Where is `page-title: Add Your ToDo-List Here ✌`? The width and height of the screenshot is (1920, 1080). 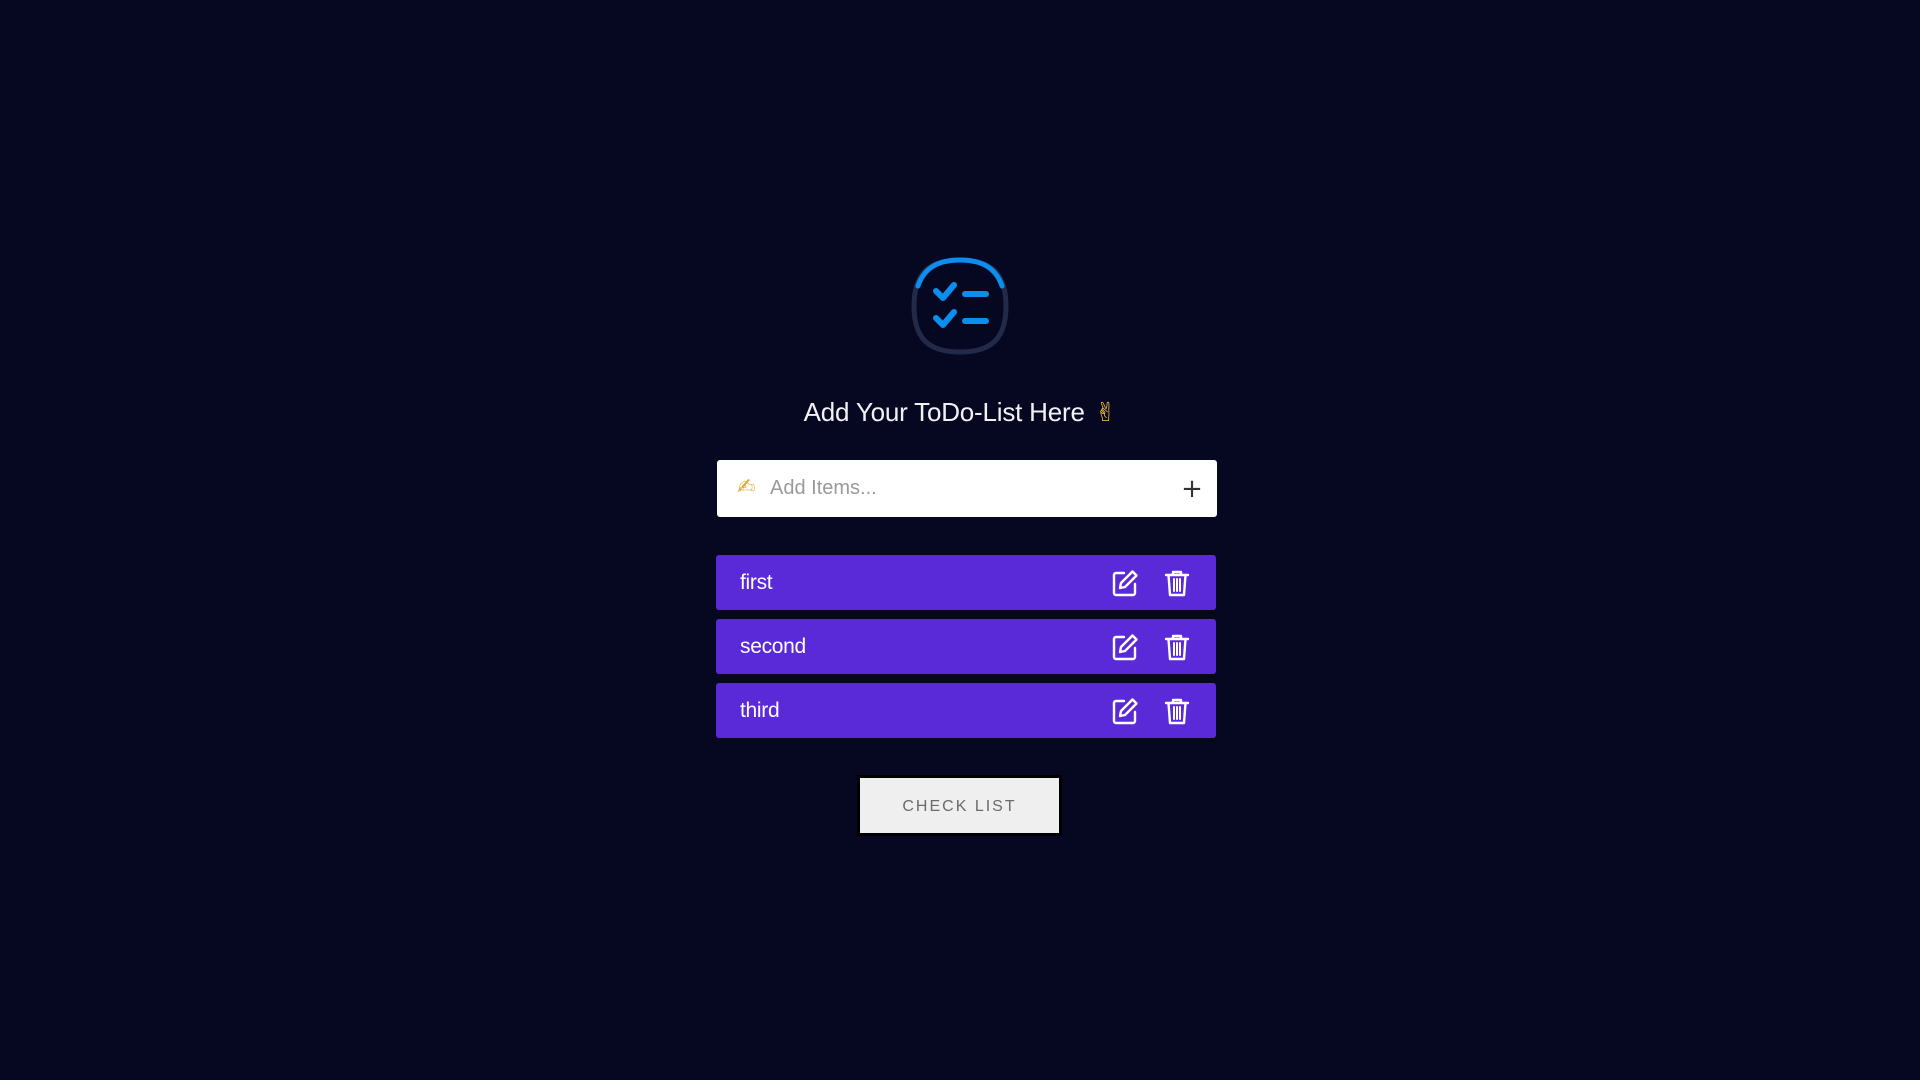
page-title: Add Your ToDo-List Here ✌ is located at coordinates (960, 412).